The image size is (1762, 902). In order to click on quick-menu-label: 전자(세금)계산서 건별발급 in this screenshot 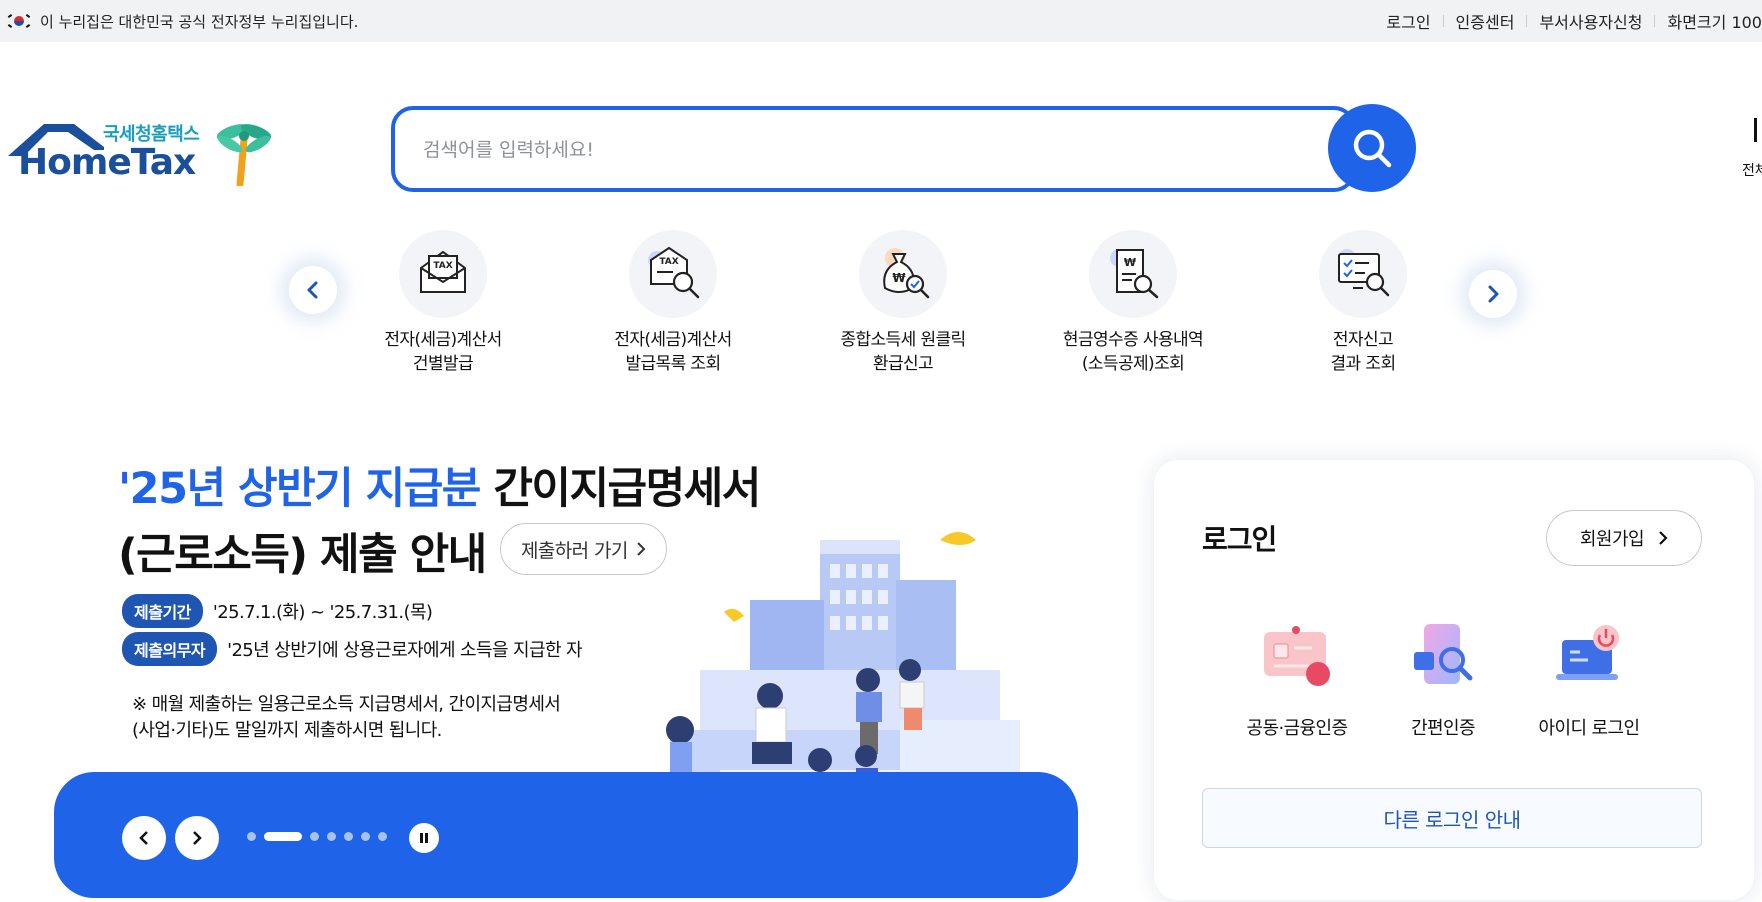, I will do `click(443, 352)`.